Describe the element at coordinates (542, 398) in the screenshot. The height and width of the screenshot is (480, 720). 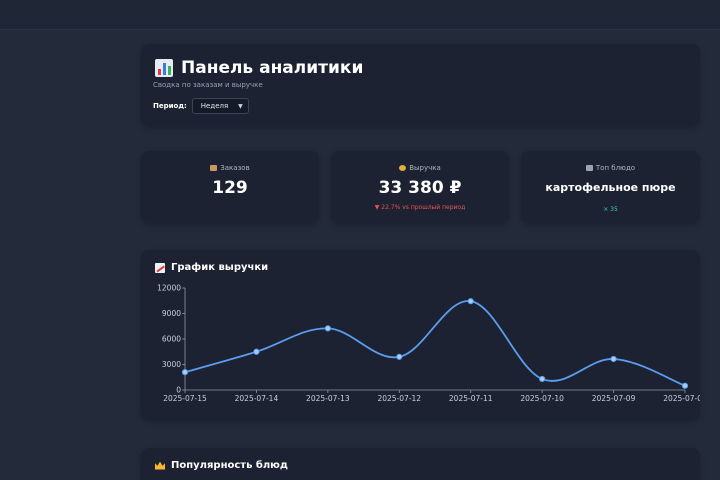
I see `x-tick-label: 2025-07-10` at that location.